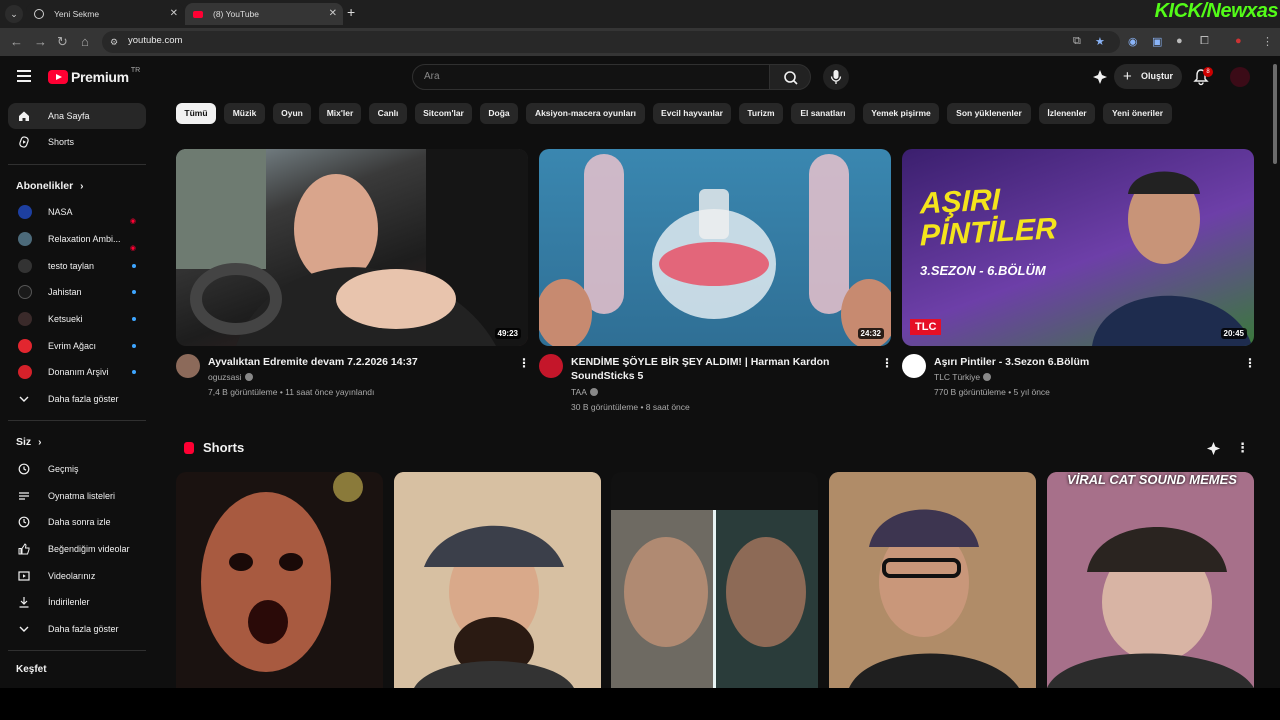 The width and height of the screenshot is (1280, 720). Describe the element at coordinates (1213, 448) in the screenshot. I see `shorts-sparkle-icon` at that location.